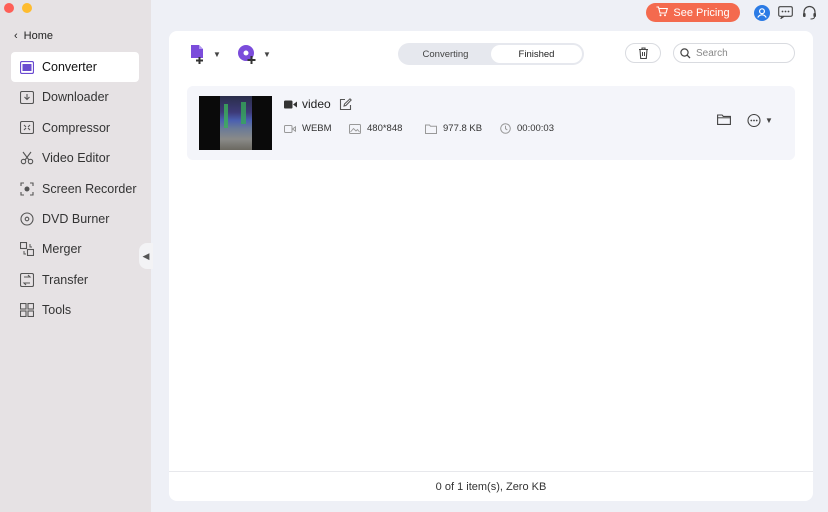 The width and height of the screenshot is (828, 512). Describe the element at coordinates (26, 97) in the screenshot. I see `downloader-icon` at that location.